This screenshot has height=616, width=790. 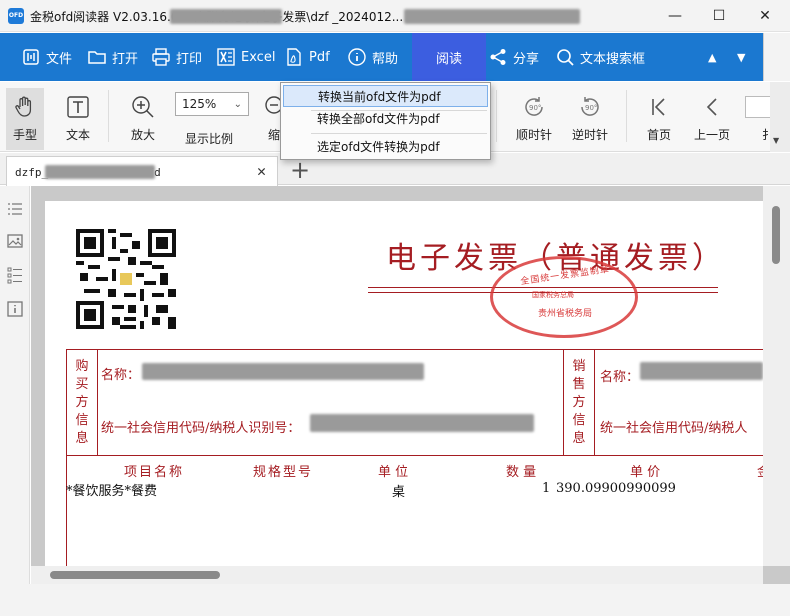 I want to click on close-button: ✕, so click(x=765, y=16).